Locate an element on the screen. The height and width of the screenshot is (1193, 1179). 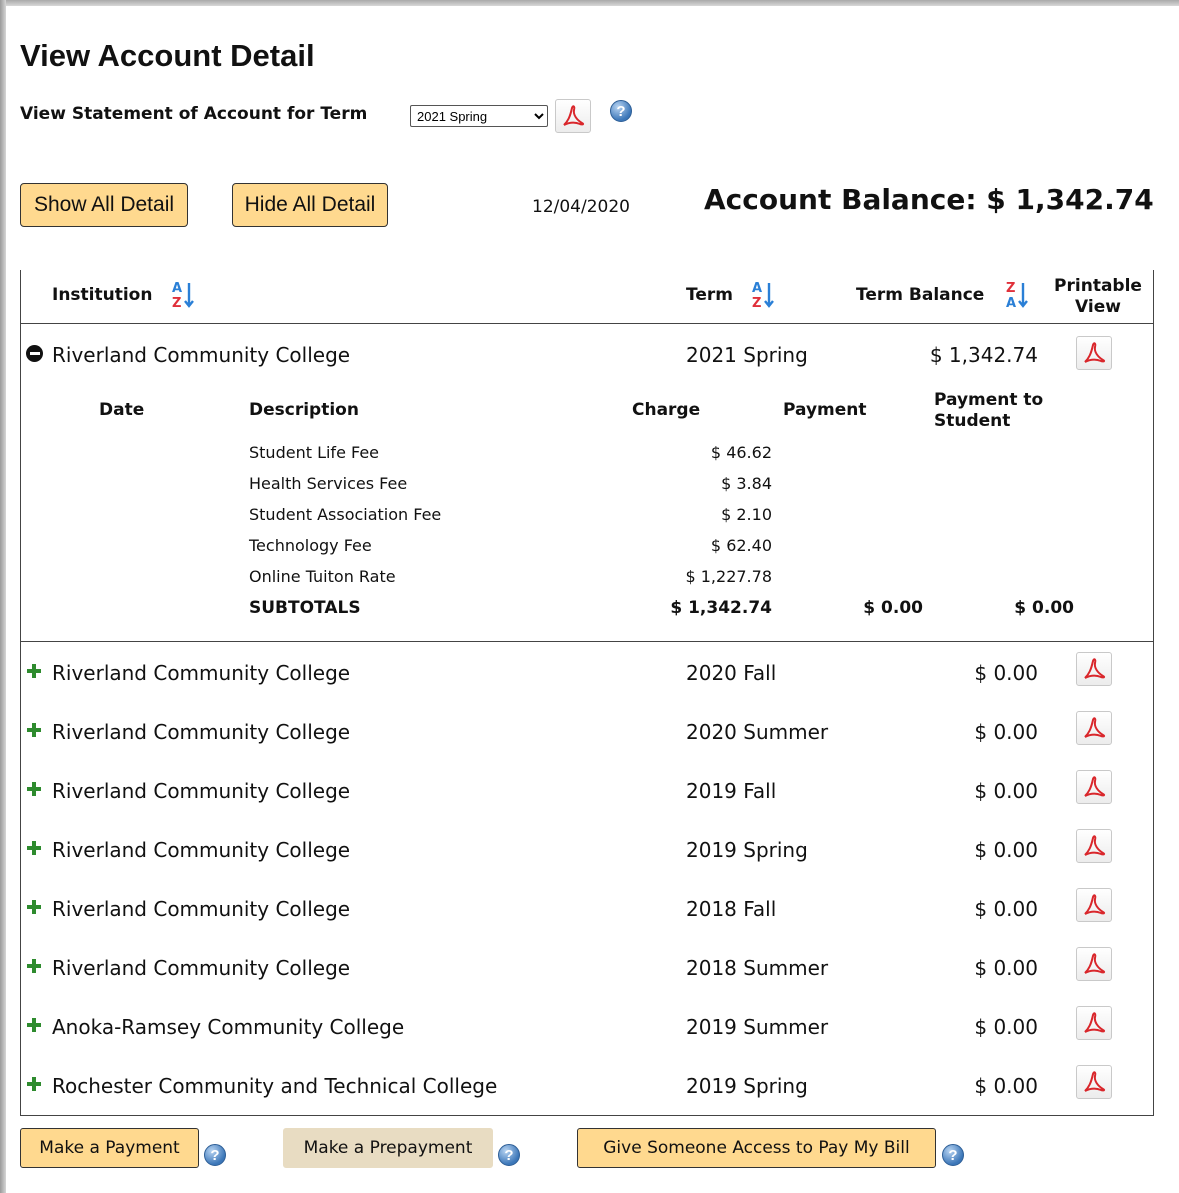
page-title: View Account Detail is located at coordinates (167, 55).